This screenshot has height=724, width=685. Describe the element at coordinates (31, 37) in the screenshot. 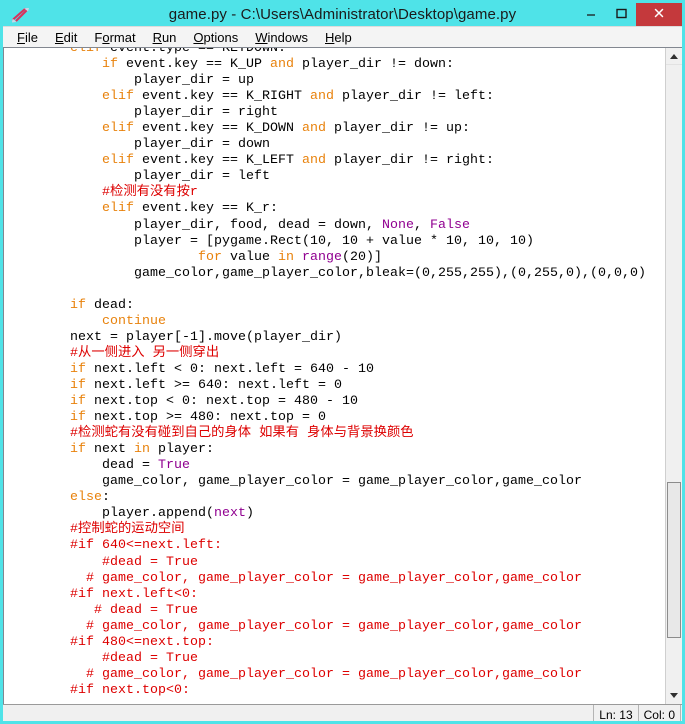

I see `menu-file-label: ile` at that location.